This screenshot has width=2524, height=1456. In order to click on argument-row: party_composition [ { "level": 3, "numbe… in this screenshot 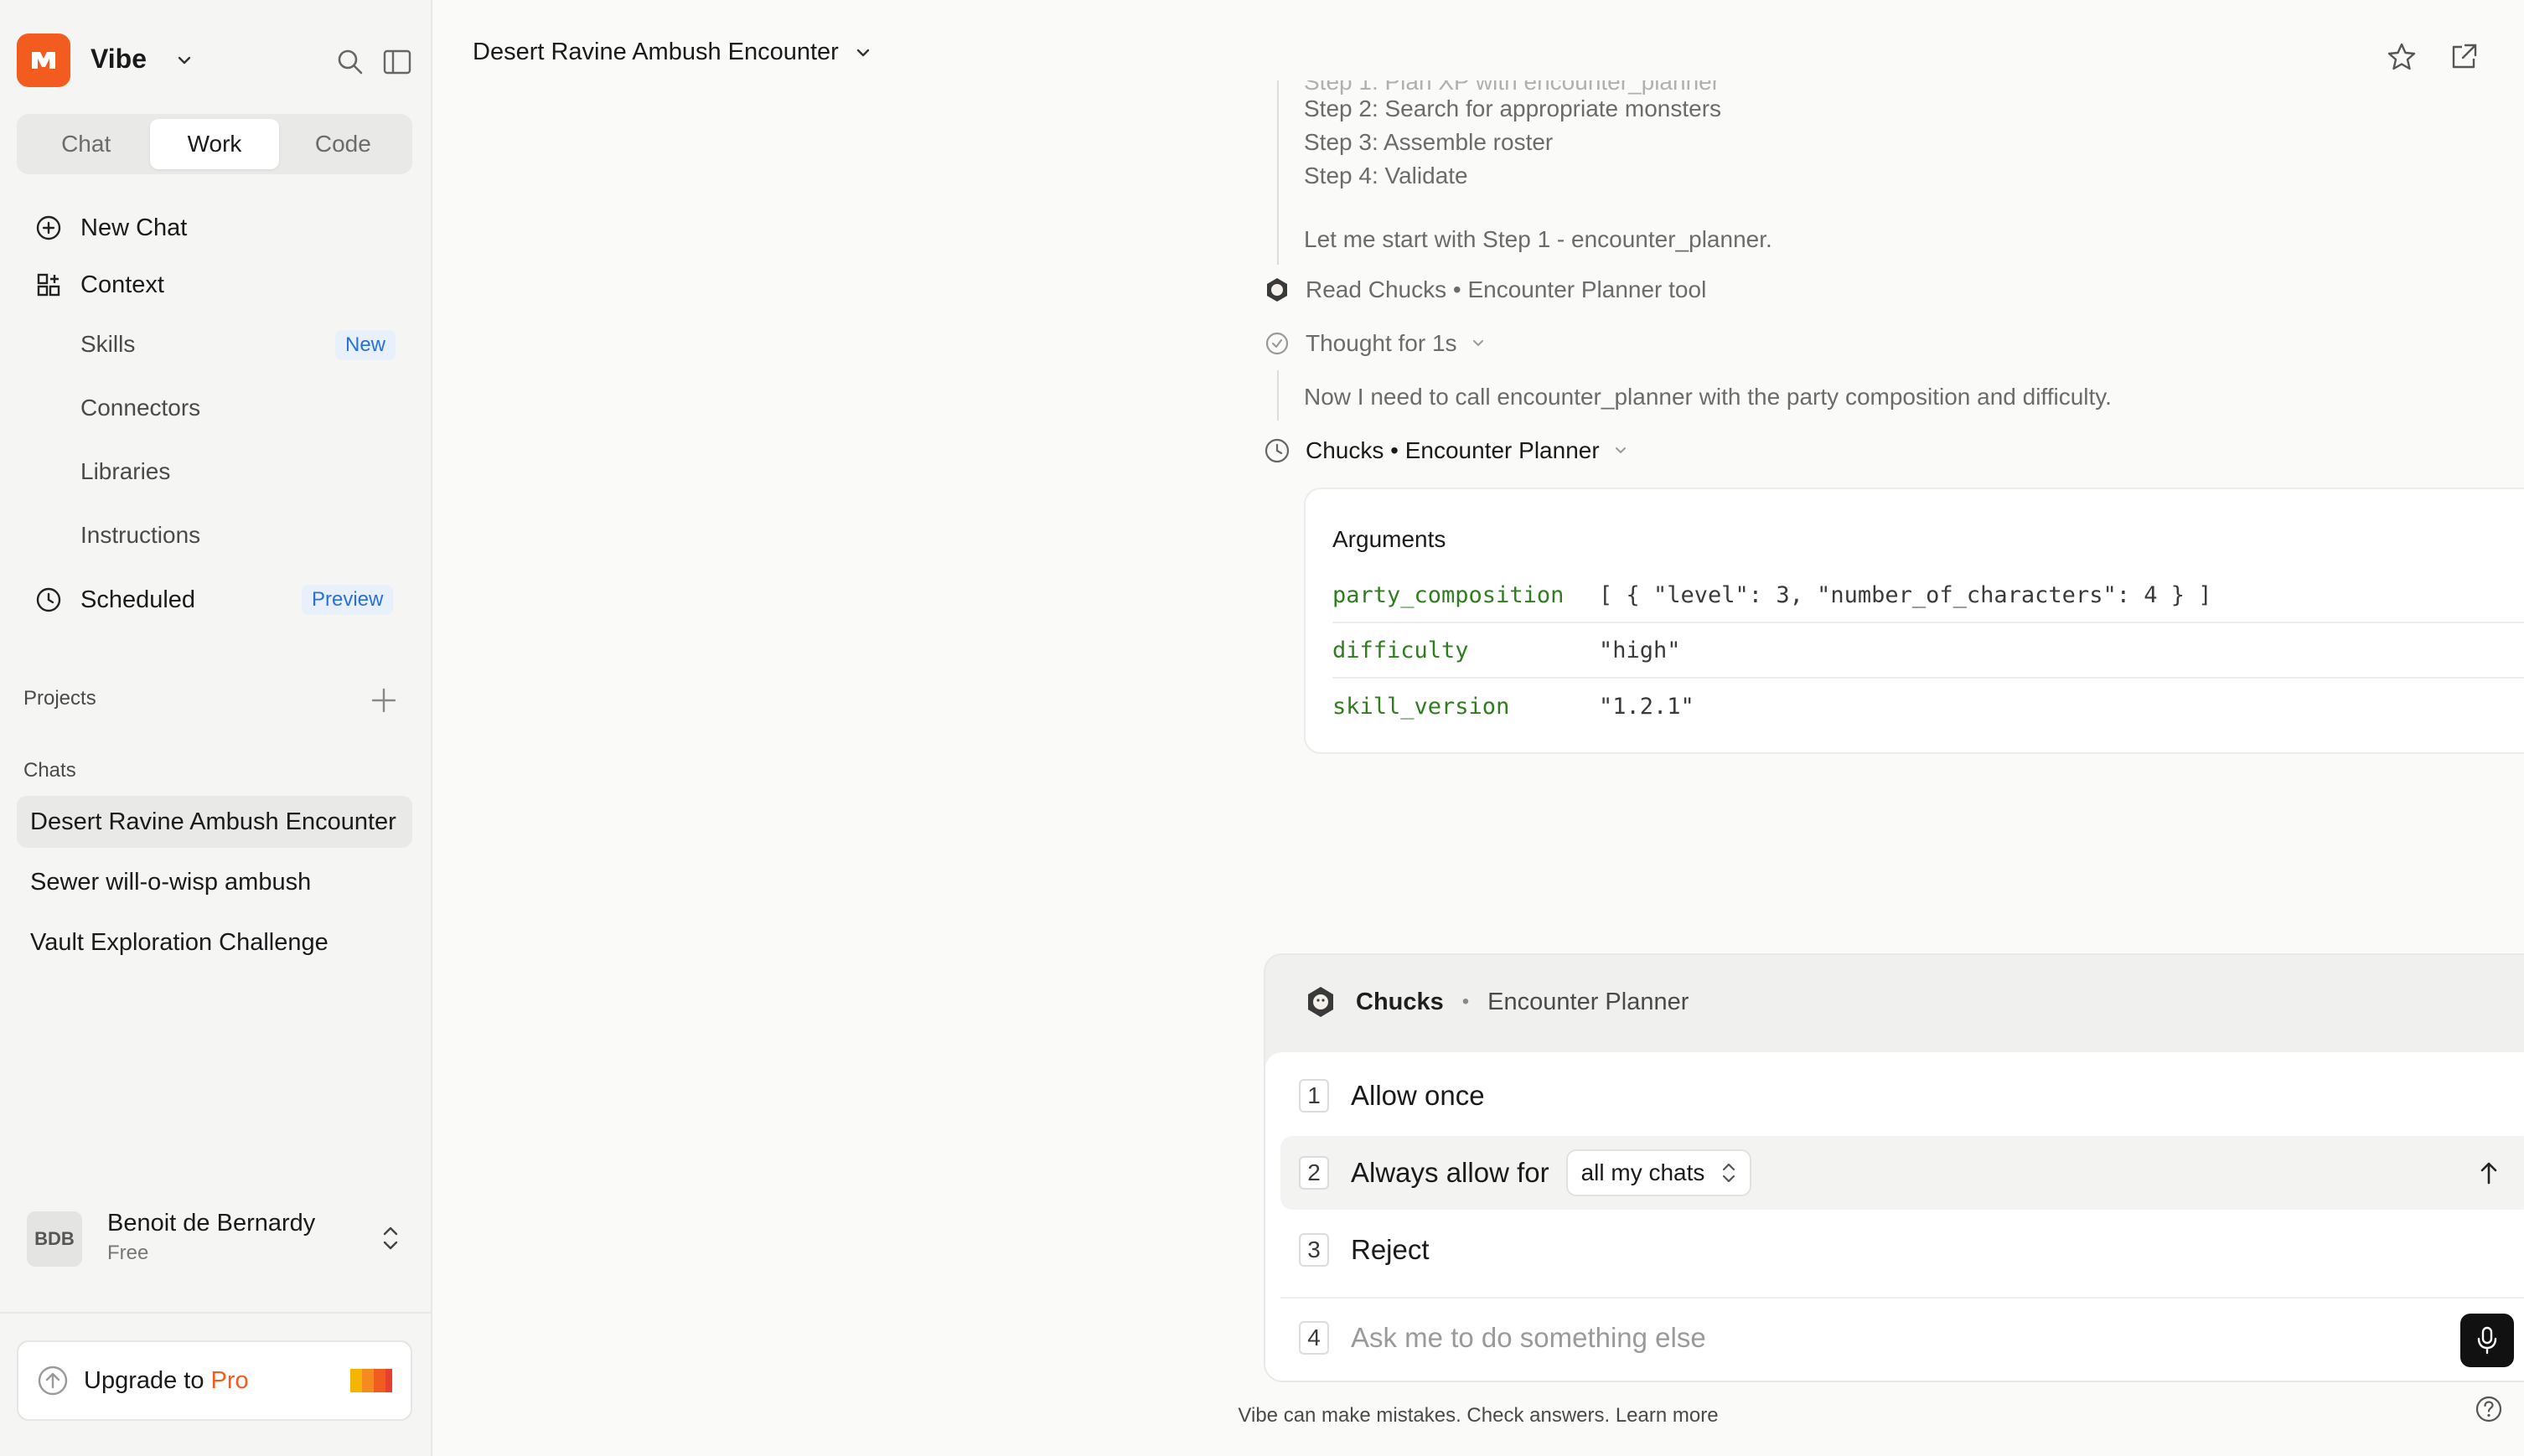, I will do `click(1928, 595)`.